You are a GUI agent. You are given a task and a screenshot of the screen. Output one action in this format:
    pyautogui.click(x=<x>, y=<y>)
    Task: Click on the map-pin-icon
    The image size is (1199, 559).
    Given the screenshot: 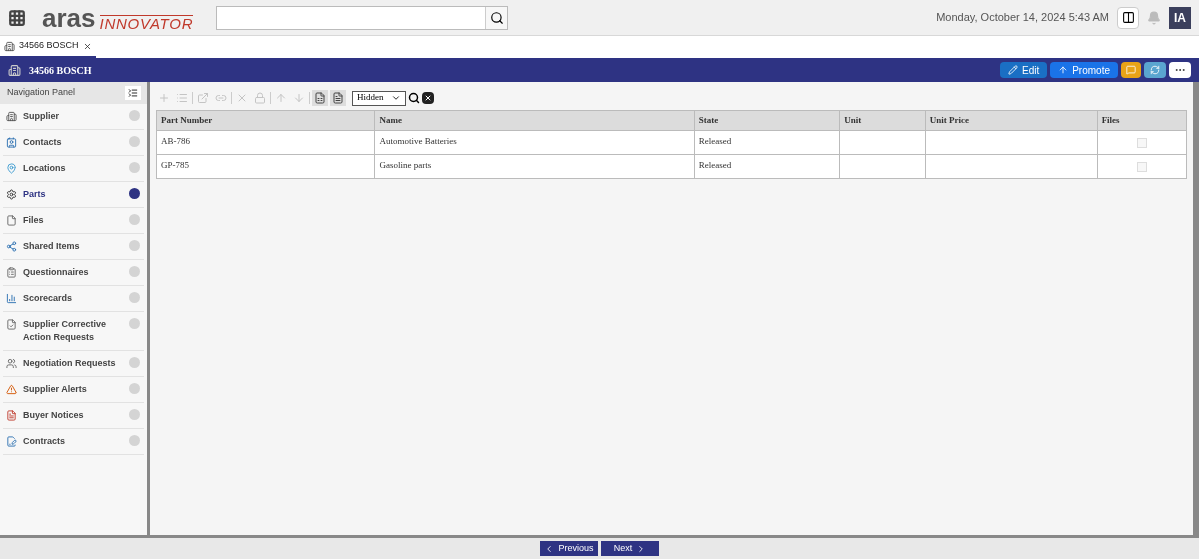 What is the action you would take?
    pyautogui.click(x=11, y=168)
    